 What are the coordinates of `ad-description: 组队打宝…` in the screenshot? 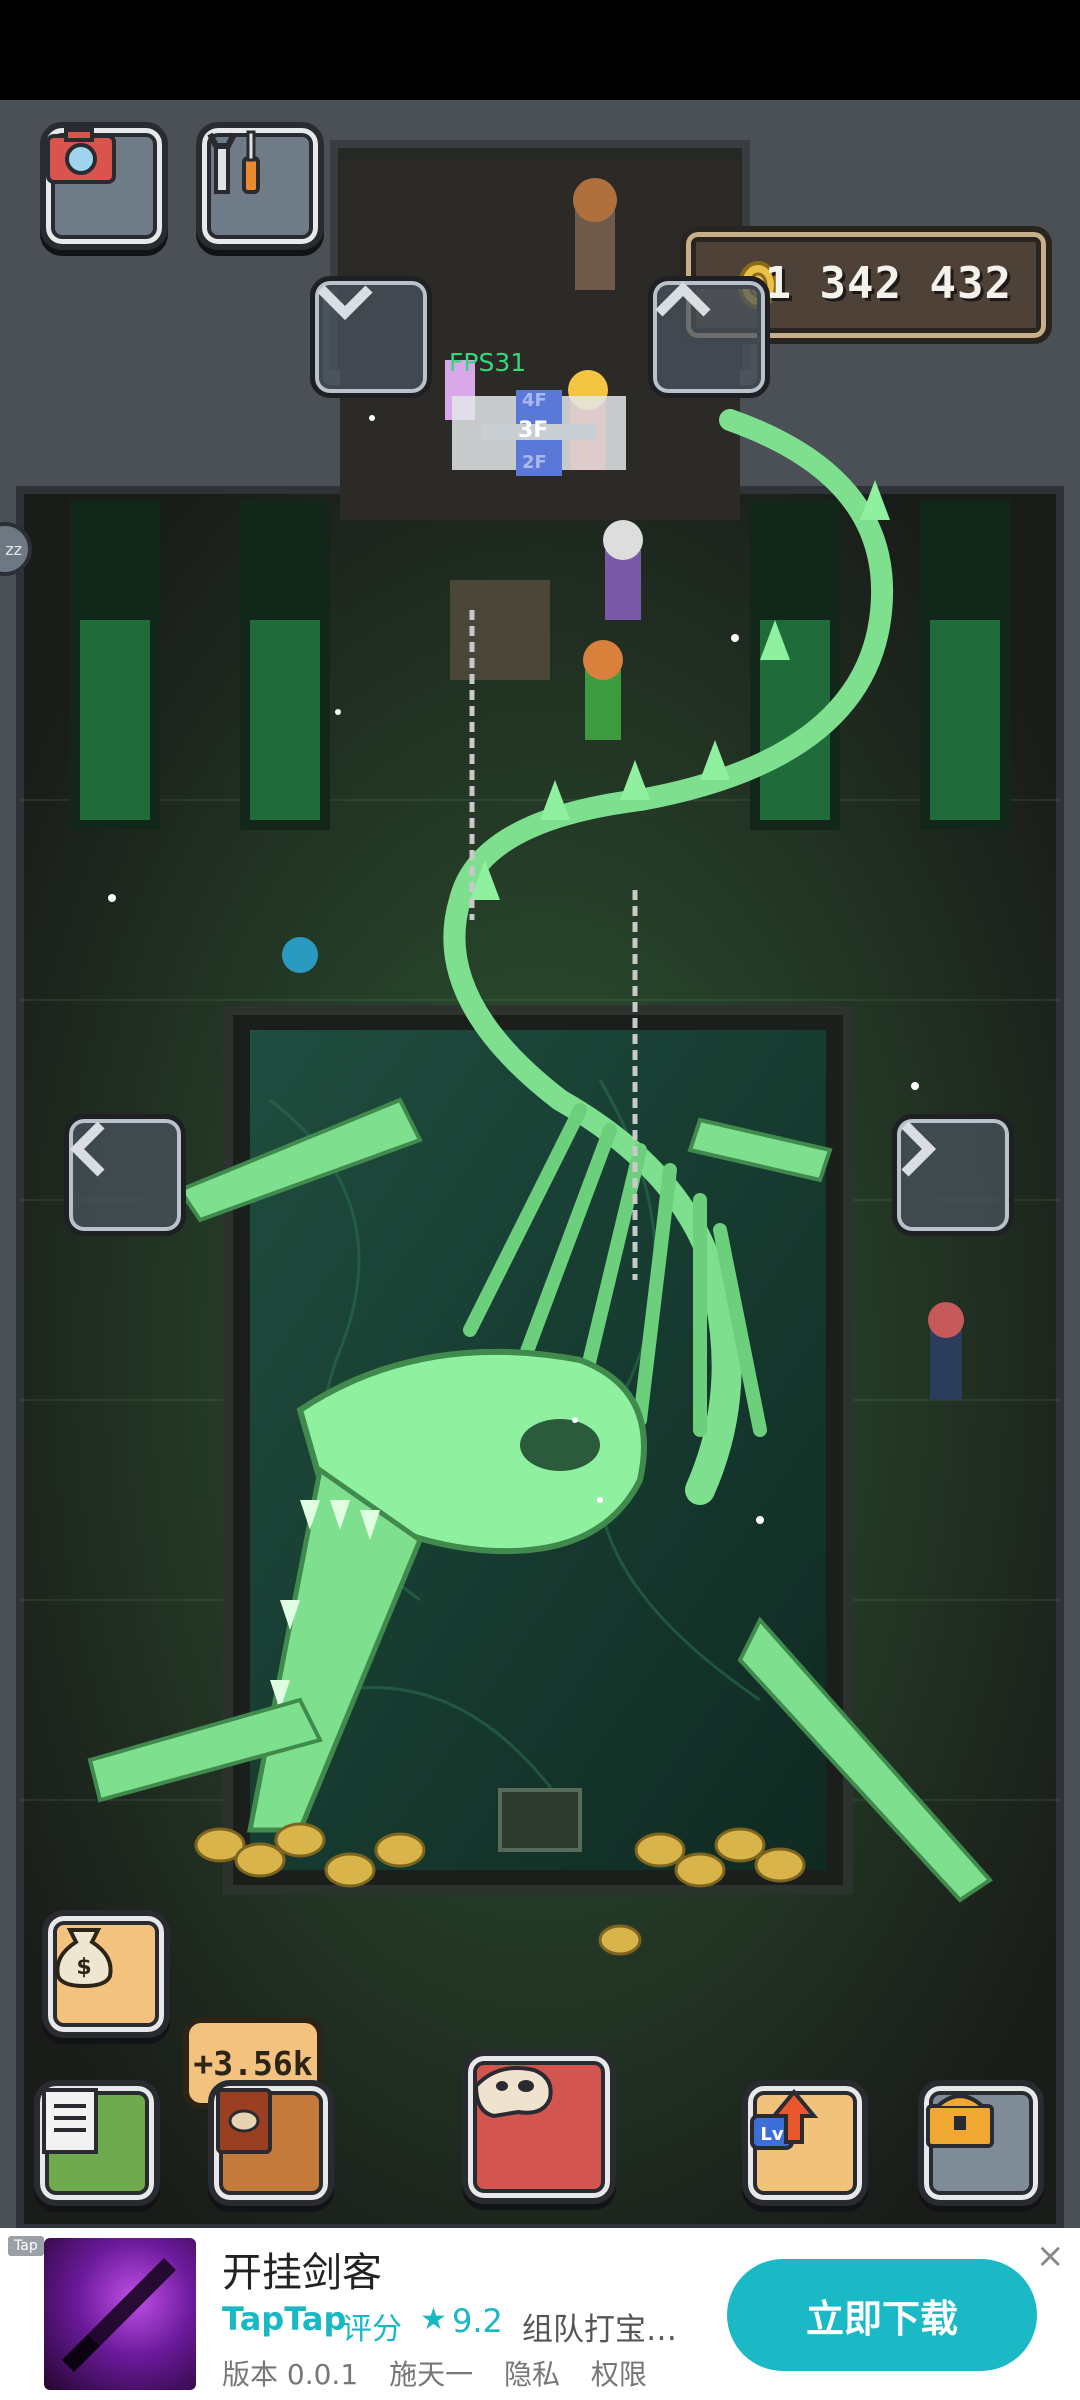 It's located at (599, 2330).